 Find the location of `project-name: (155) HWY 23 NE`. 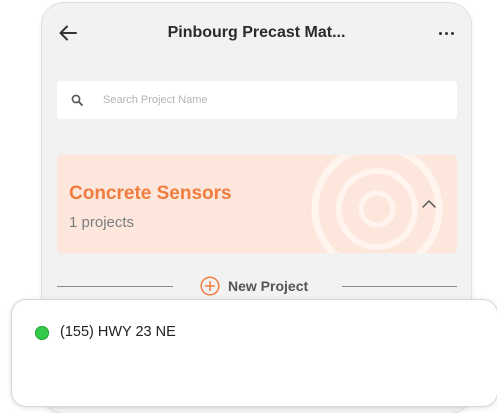

project-name: (155) HWY 23 NE is located at coordinates (118, 332).